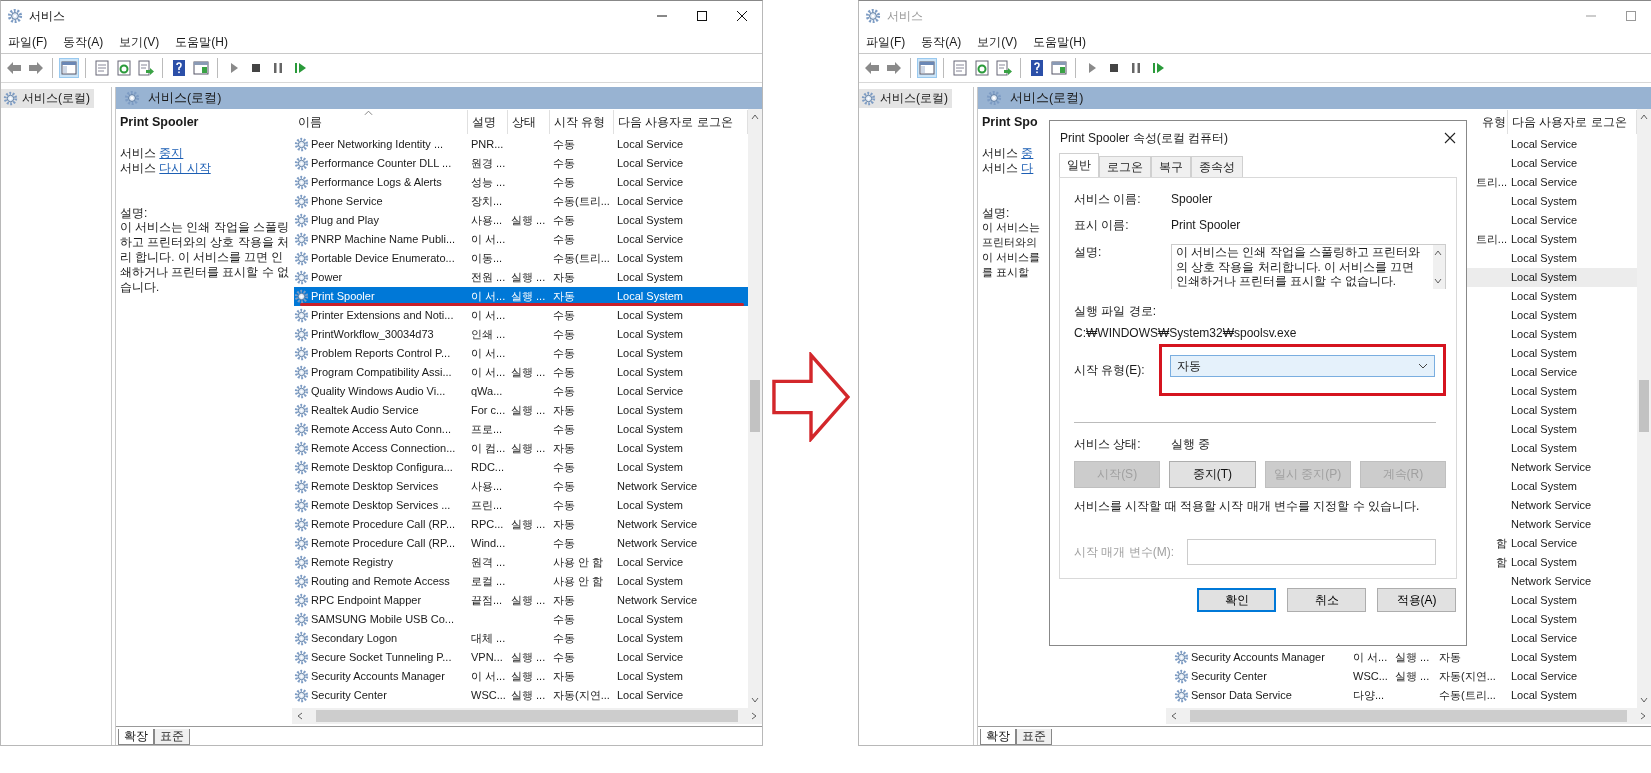 The image size is (1651, 773). What do you see at coordinates (1108, 199) in the screenshot?
I see `field-label: 서비스 이름:` at bounding box center [1108, 199].